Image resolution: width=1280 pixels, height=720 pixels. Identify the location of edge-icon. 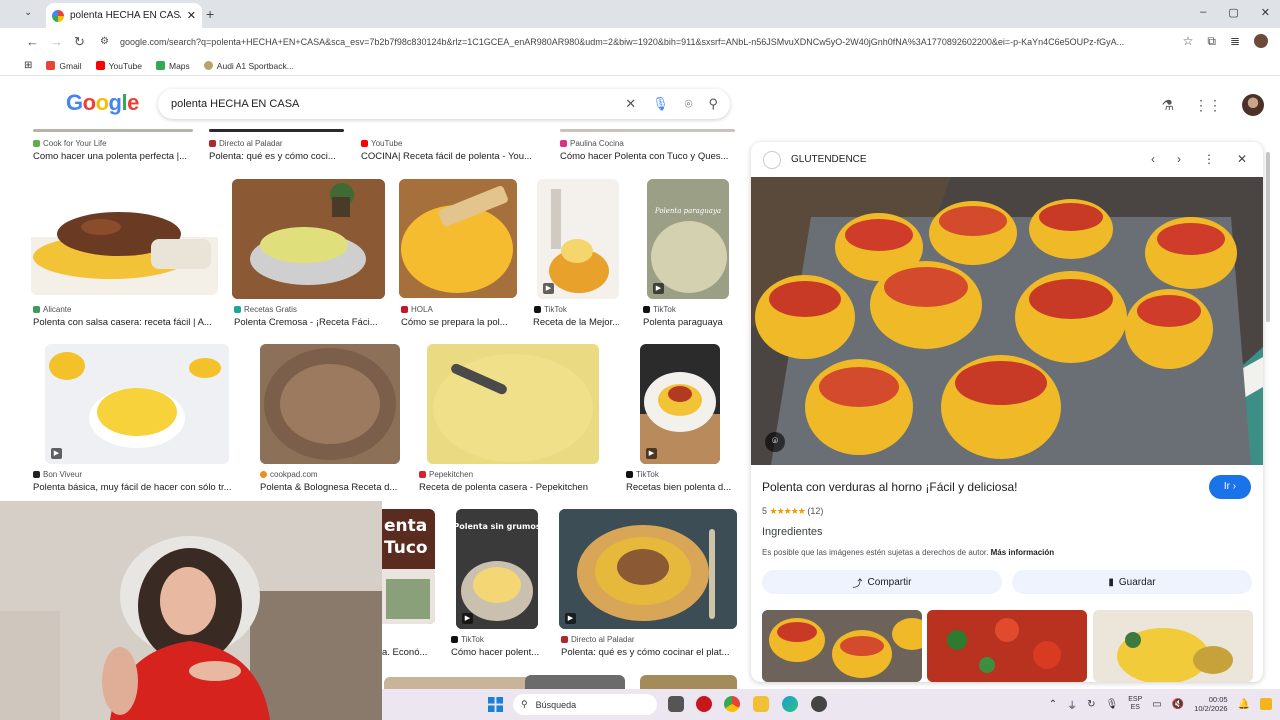
(790, 704).